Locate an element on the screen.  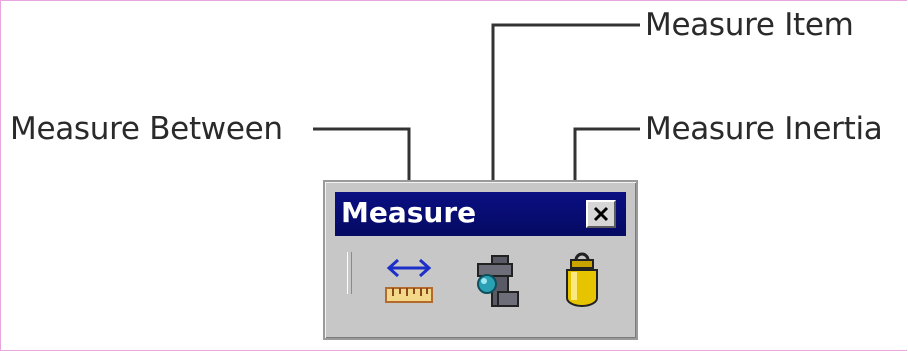
measure-between-button is located at coordinates (409, 281).